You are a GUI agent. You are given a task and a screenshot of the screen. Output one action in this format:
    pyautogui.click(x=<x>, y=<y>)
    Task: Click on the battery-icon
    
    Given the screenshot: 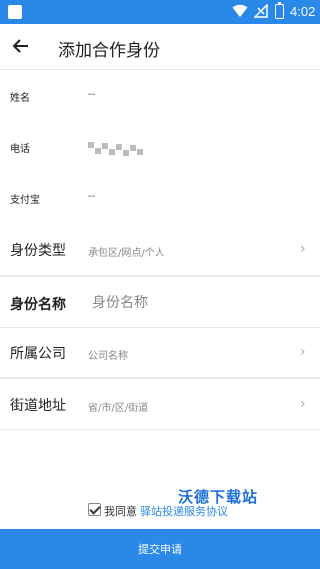 What is the action you would take?
    pyautogui.click(x=279, y=10)
    